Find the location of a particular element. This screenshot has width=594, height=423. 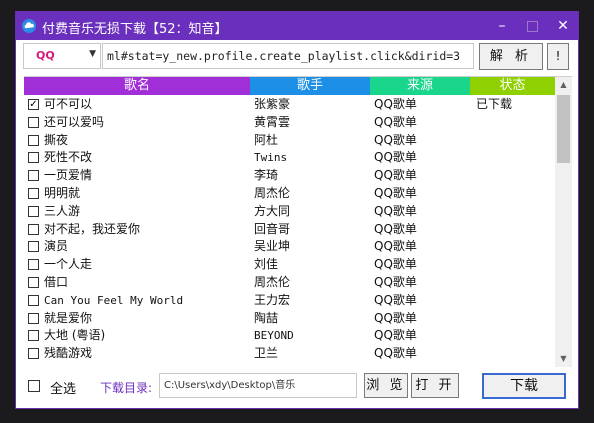

source-select: QQ ▼ is located at coordinates (62, 56).